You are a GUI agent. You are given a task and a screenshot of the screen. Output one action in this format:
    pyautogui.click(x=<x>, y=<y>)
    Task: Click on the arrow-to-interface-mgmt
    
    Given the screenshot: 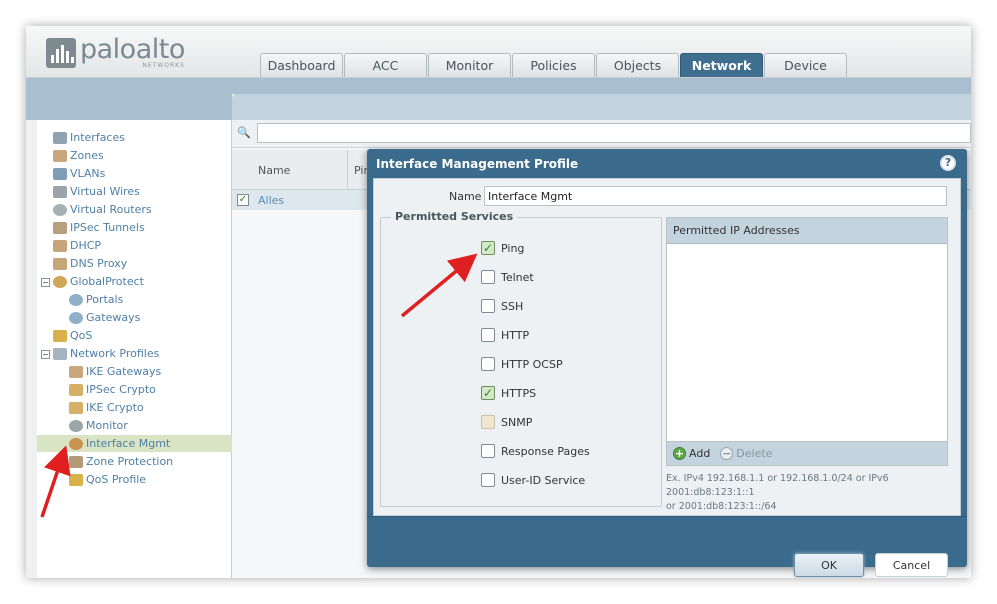 What is the action you would take?
    pyautogui.click(x=55, y=481)
    